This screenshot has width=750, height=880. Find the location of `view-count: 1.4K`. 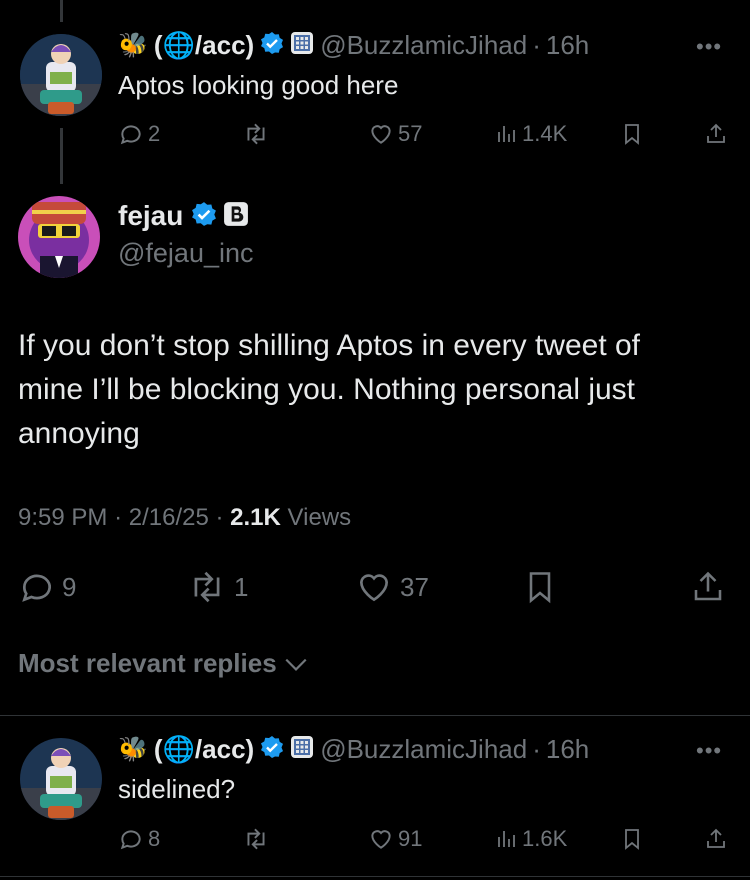

view-count: 1.4K is located at coordinates (545, 133).